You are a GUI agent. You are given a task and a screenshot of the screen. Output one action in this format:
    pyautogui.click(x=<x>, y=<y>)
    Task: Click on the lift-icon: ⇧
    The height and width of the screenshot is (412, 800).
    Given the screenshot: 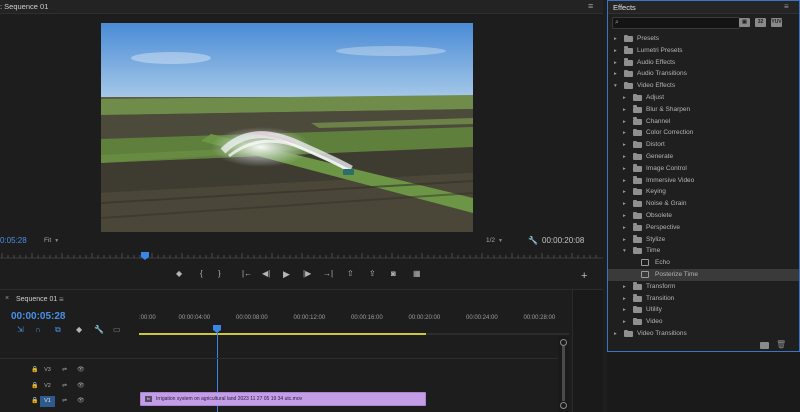 What is the action you would take?
    pyautogui.click(x=350, y=273)
    